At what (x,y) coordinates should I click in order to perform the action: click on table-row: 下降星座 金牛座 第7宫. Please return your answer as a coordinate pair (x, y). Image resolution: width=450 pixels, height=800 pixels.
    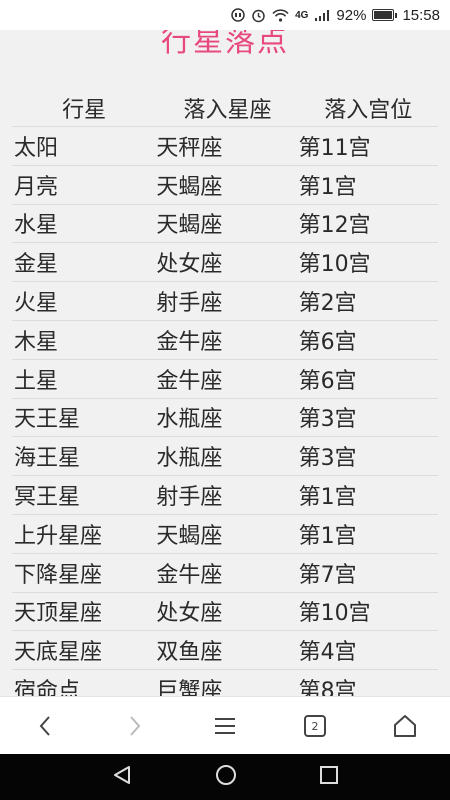
    Looking at the image, I should click on (225, 573).